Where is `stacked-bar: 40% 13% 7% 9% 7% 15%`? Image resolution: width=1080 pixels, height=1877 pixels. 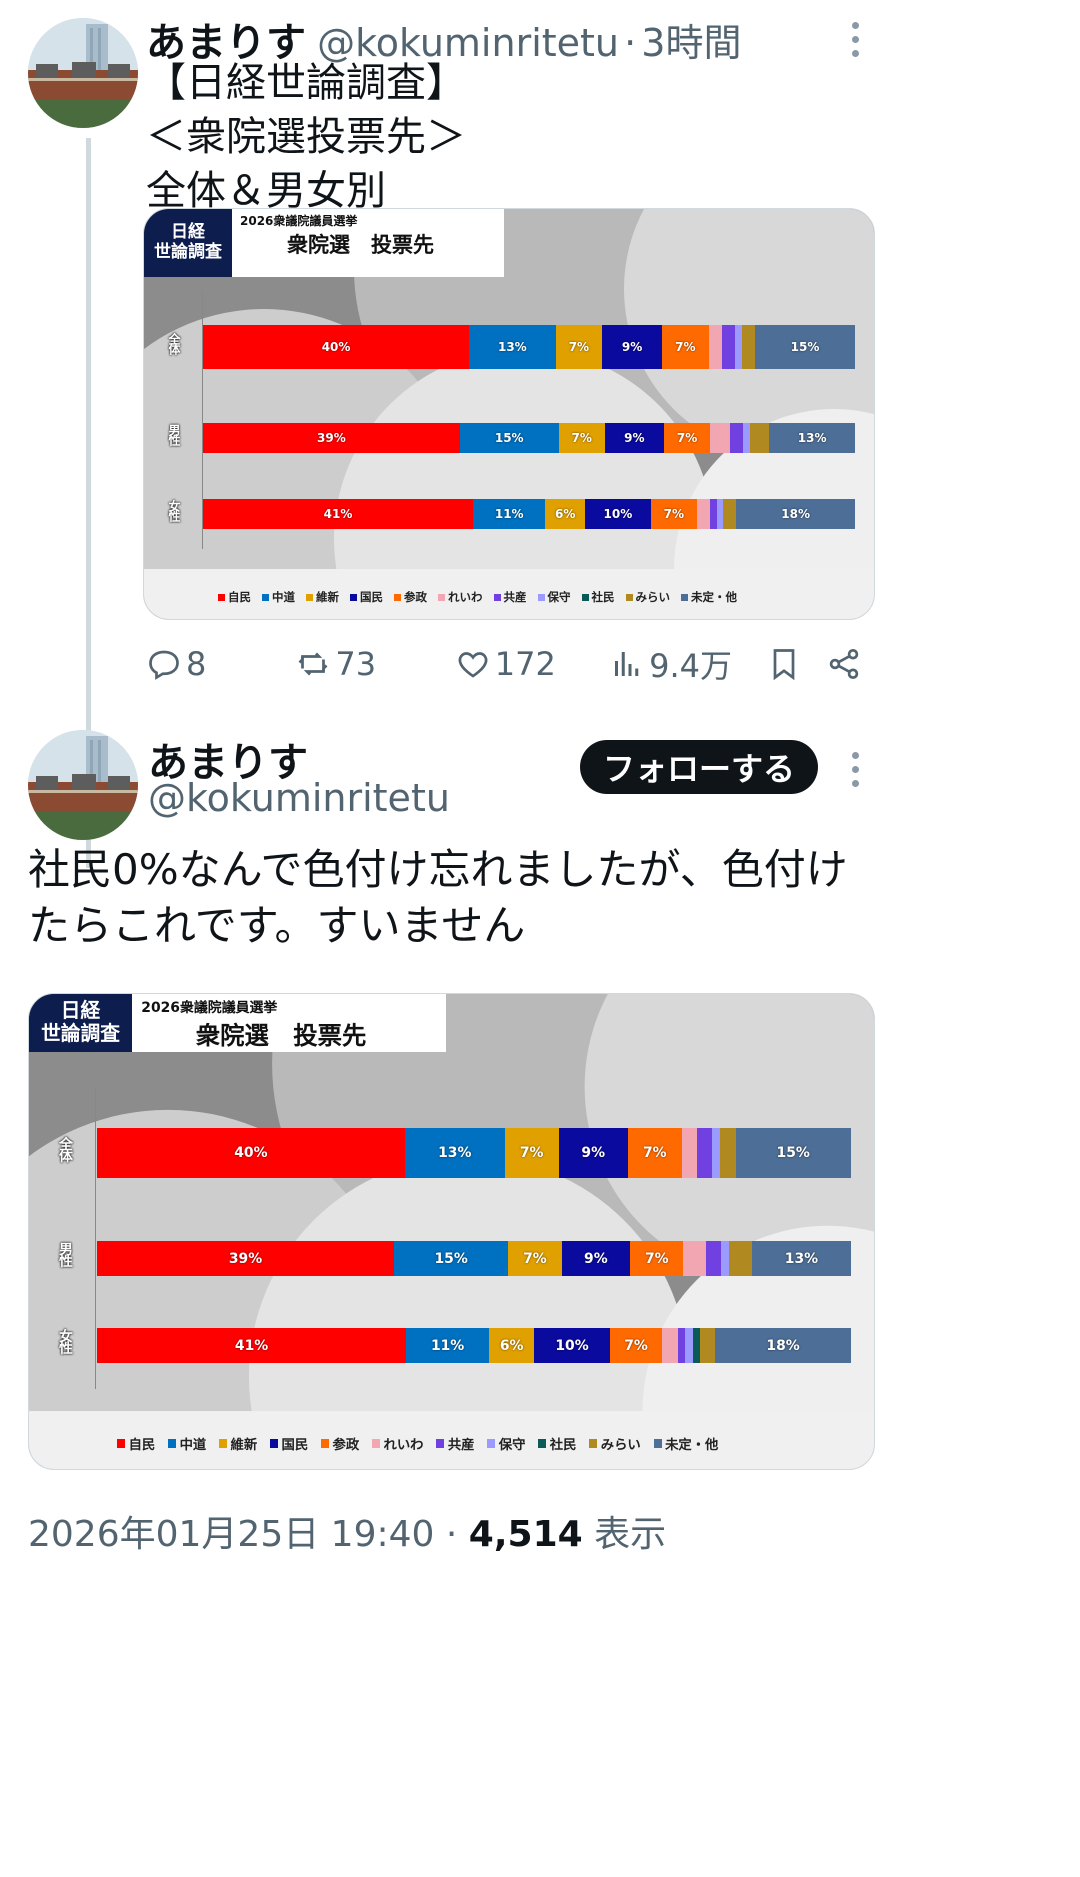 stacked-bar: 40% 13% 7% 9% 7% 15% is located at coordinates (529, 347).